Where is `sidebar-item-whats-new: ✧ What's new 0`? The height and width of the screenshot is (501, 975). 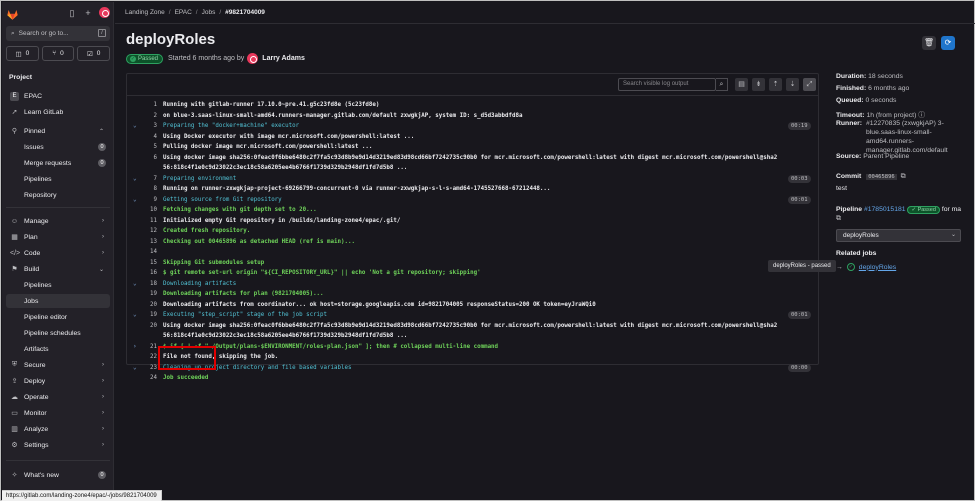 sidebar-item-whats-new: ✧ What's new 0 is located at coordinates (58, 475).